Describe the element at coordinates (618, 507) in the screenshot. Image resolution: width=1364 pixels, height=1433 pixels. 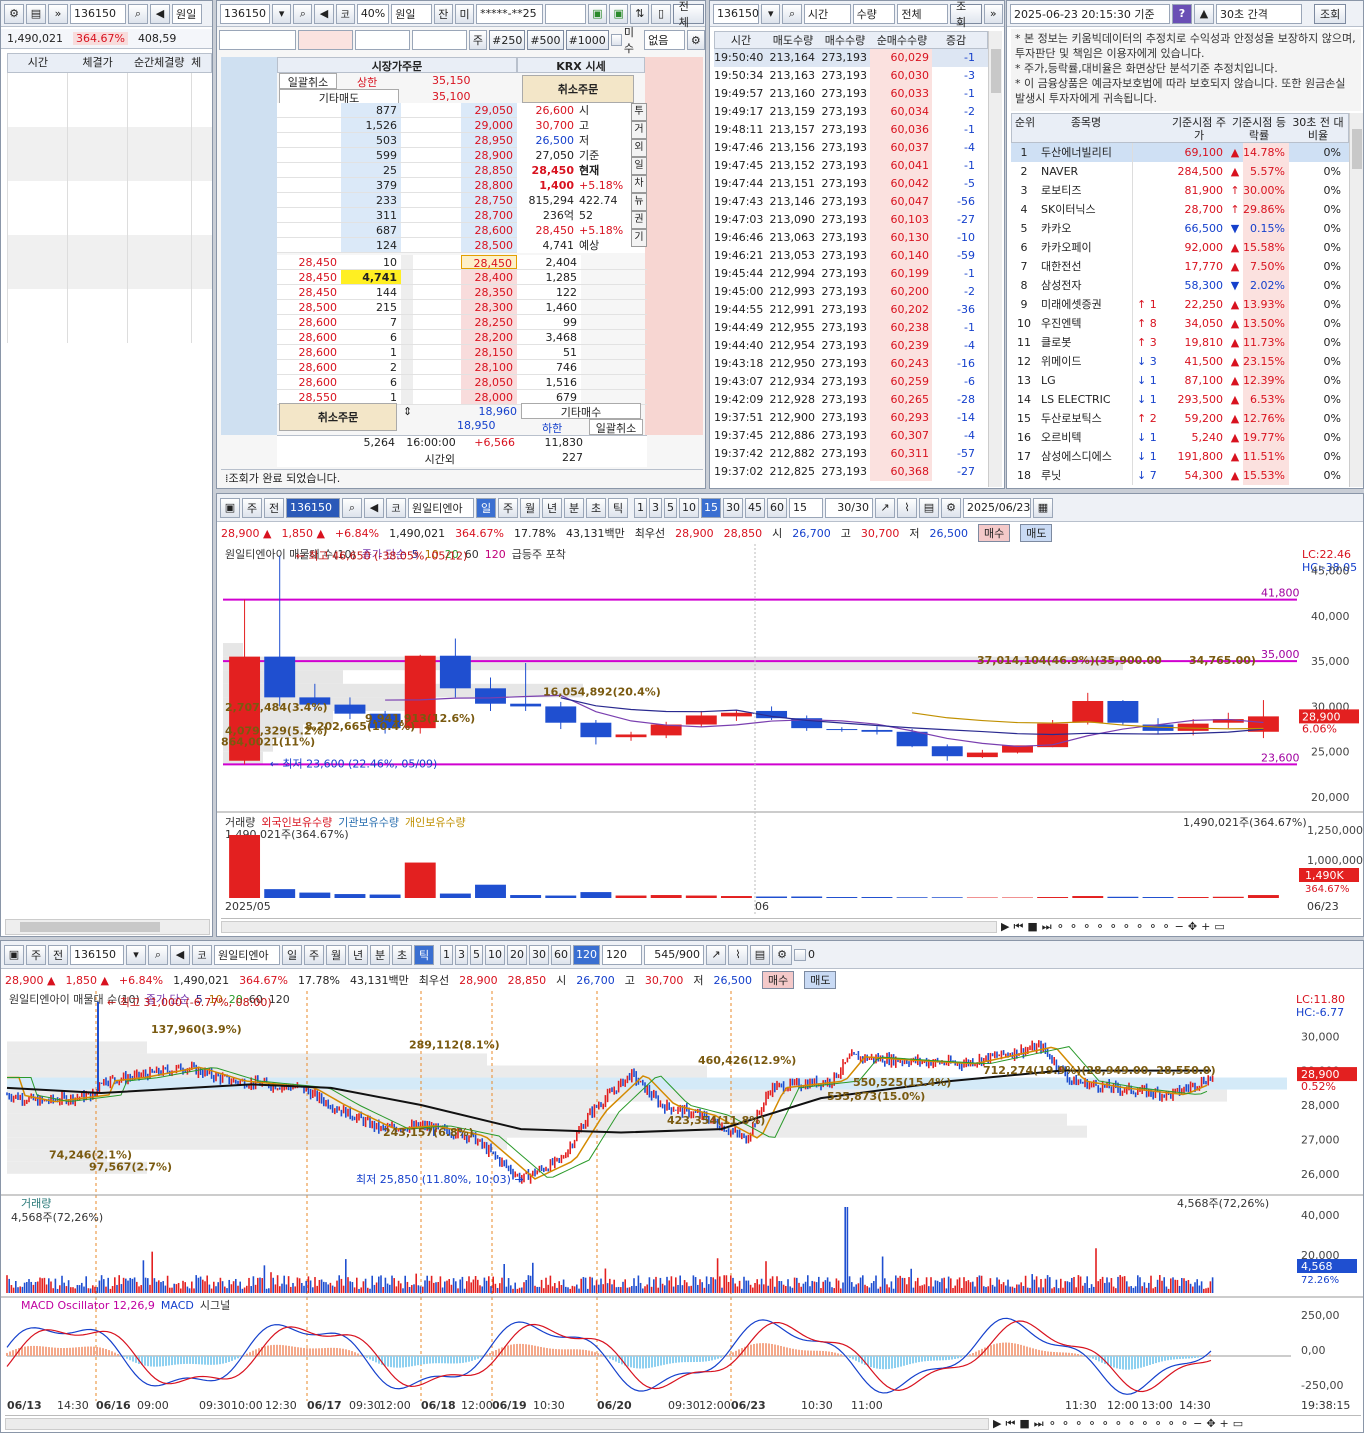
I see `period-button: 틱` at that location.